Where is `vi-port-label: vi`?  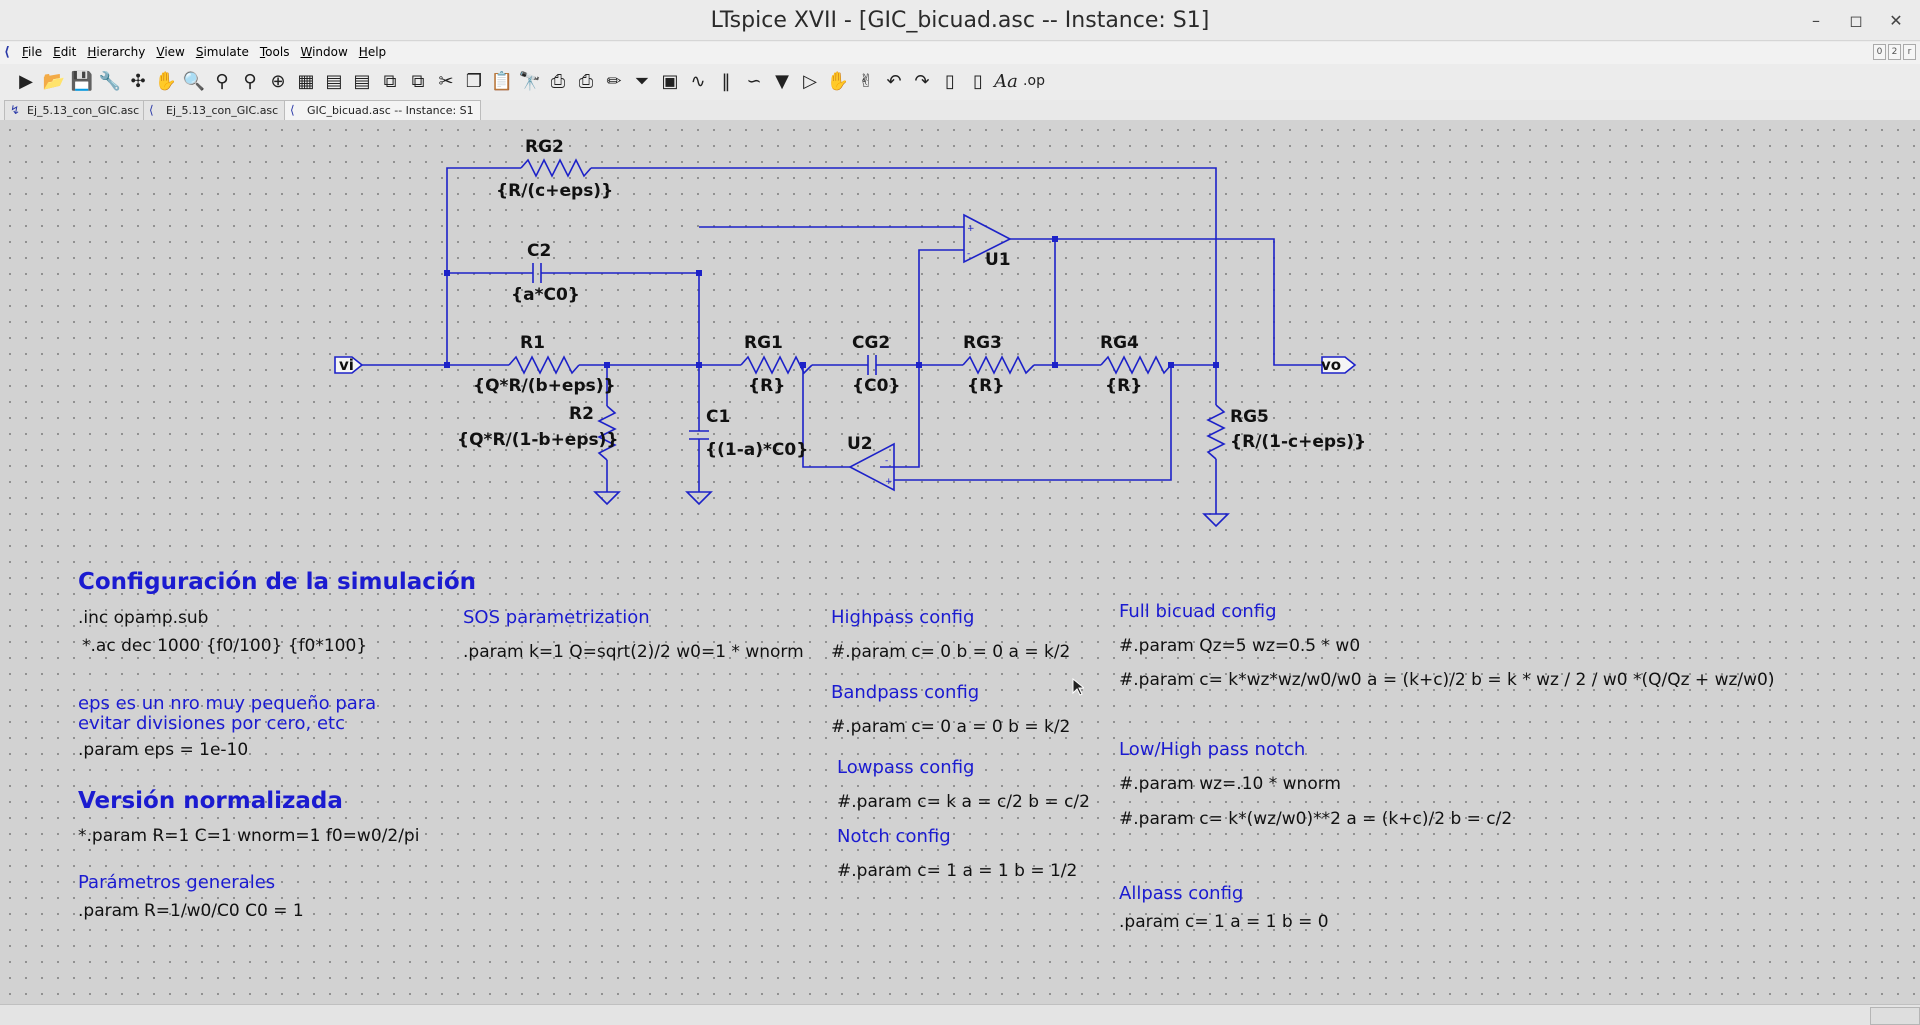
vi-port-label: vi is located at coordinates (346, 365).